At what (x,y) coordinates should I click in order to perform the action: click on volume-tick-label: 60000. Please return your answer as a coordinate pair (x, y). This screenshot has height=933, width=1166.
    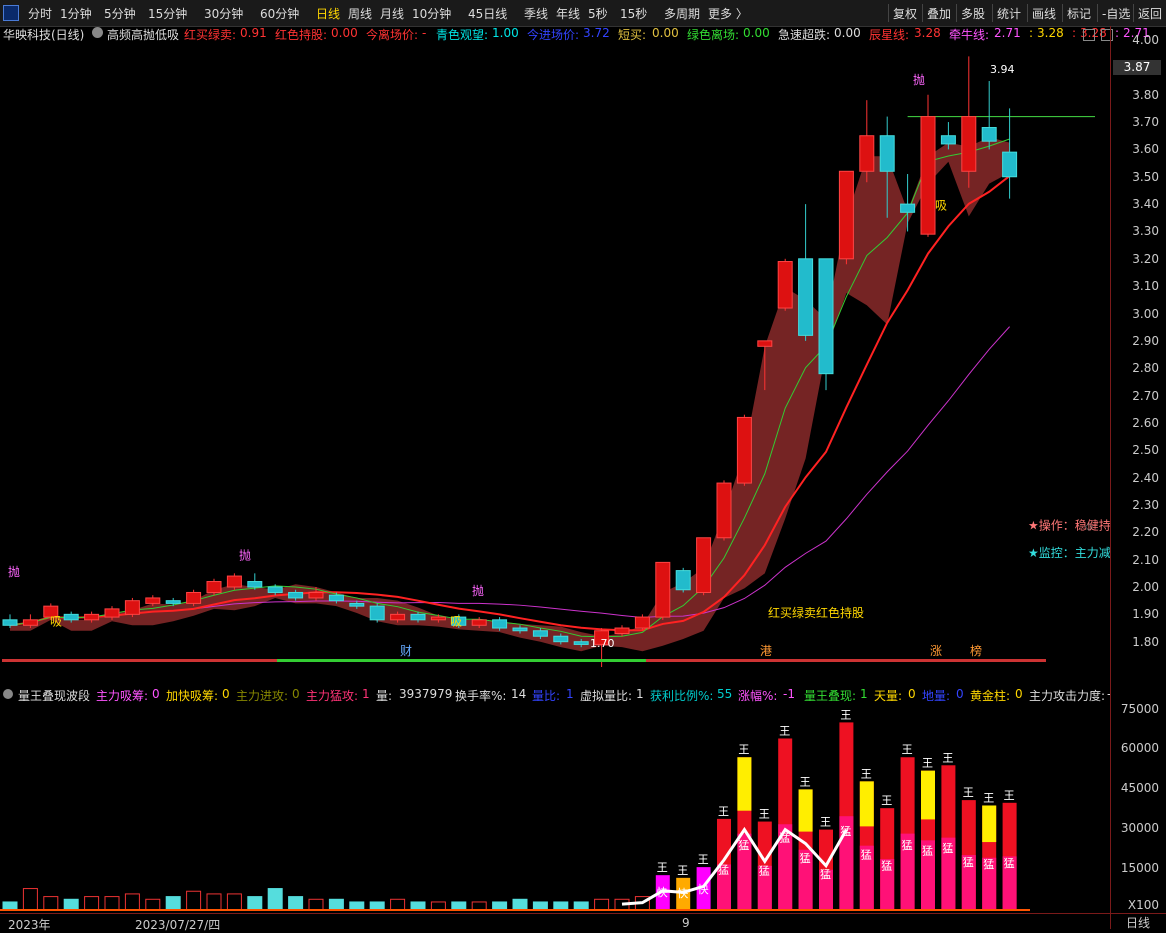
    Looking at the image, I should click on (1139, 748).